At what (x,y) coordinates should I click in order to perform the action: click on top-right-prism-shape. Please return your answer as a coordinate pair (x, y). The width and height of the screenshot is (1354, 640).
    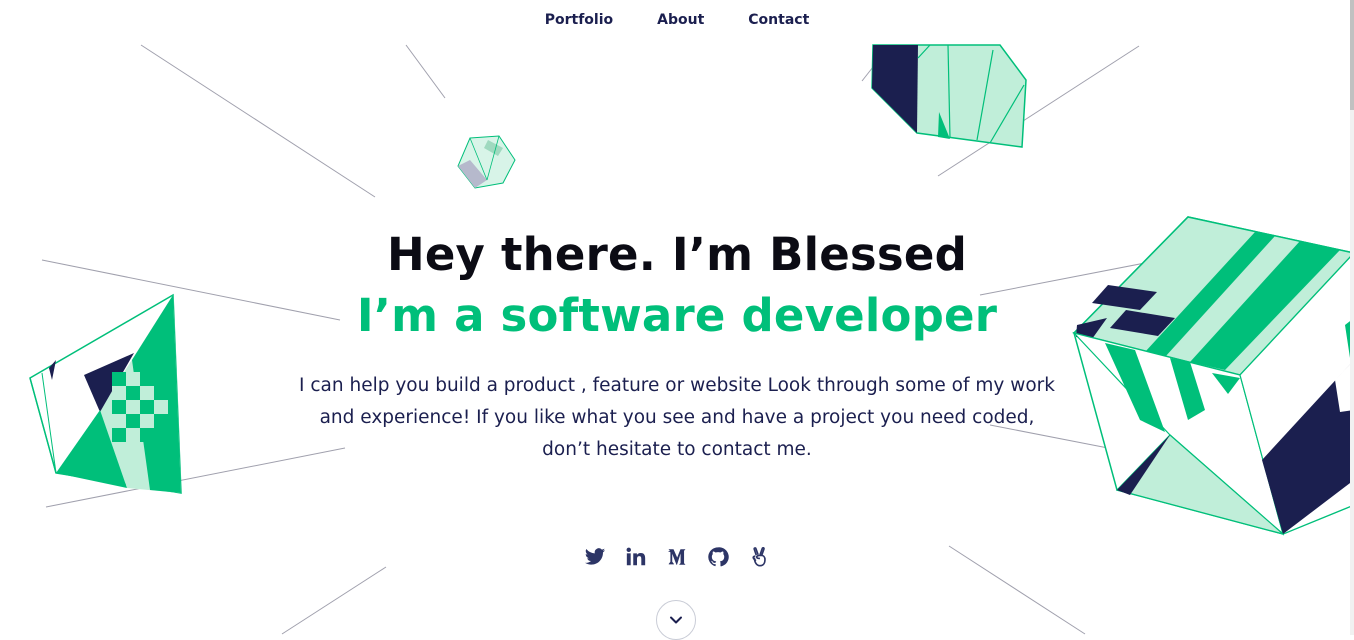
    Looking at the image, I should click on (949, 96).